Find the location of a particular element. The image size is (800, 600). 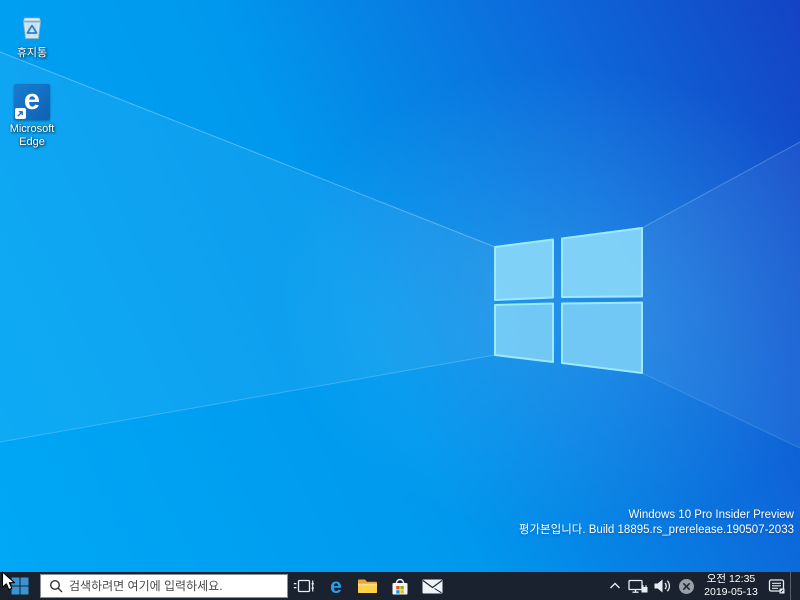

taskbar-edge-button: e is located at coordinates (336, 586).